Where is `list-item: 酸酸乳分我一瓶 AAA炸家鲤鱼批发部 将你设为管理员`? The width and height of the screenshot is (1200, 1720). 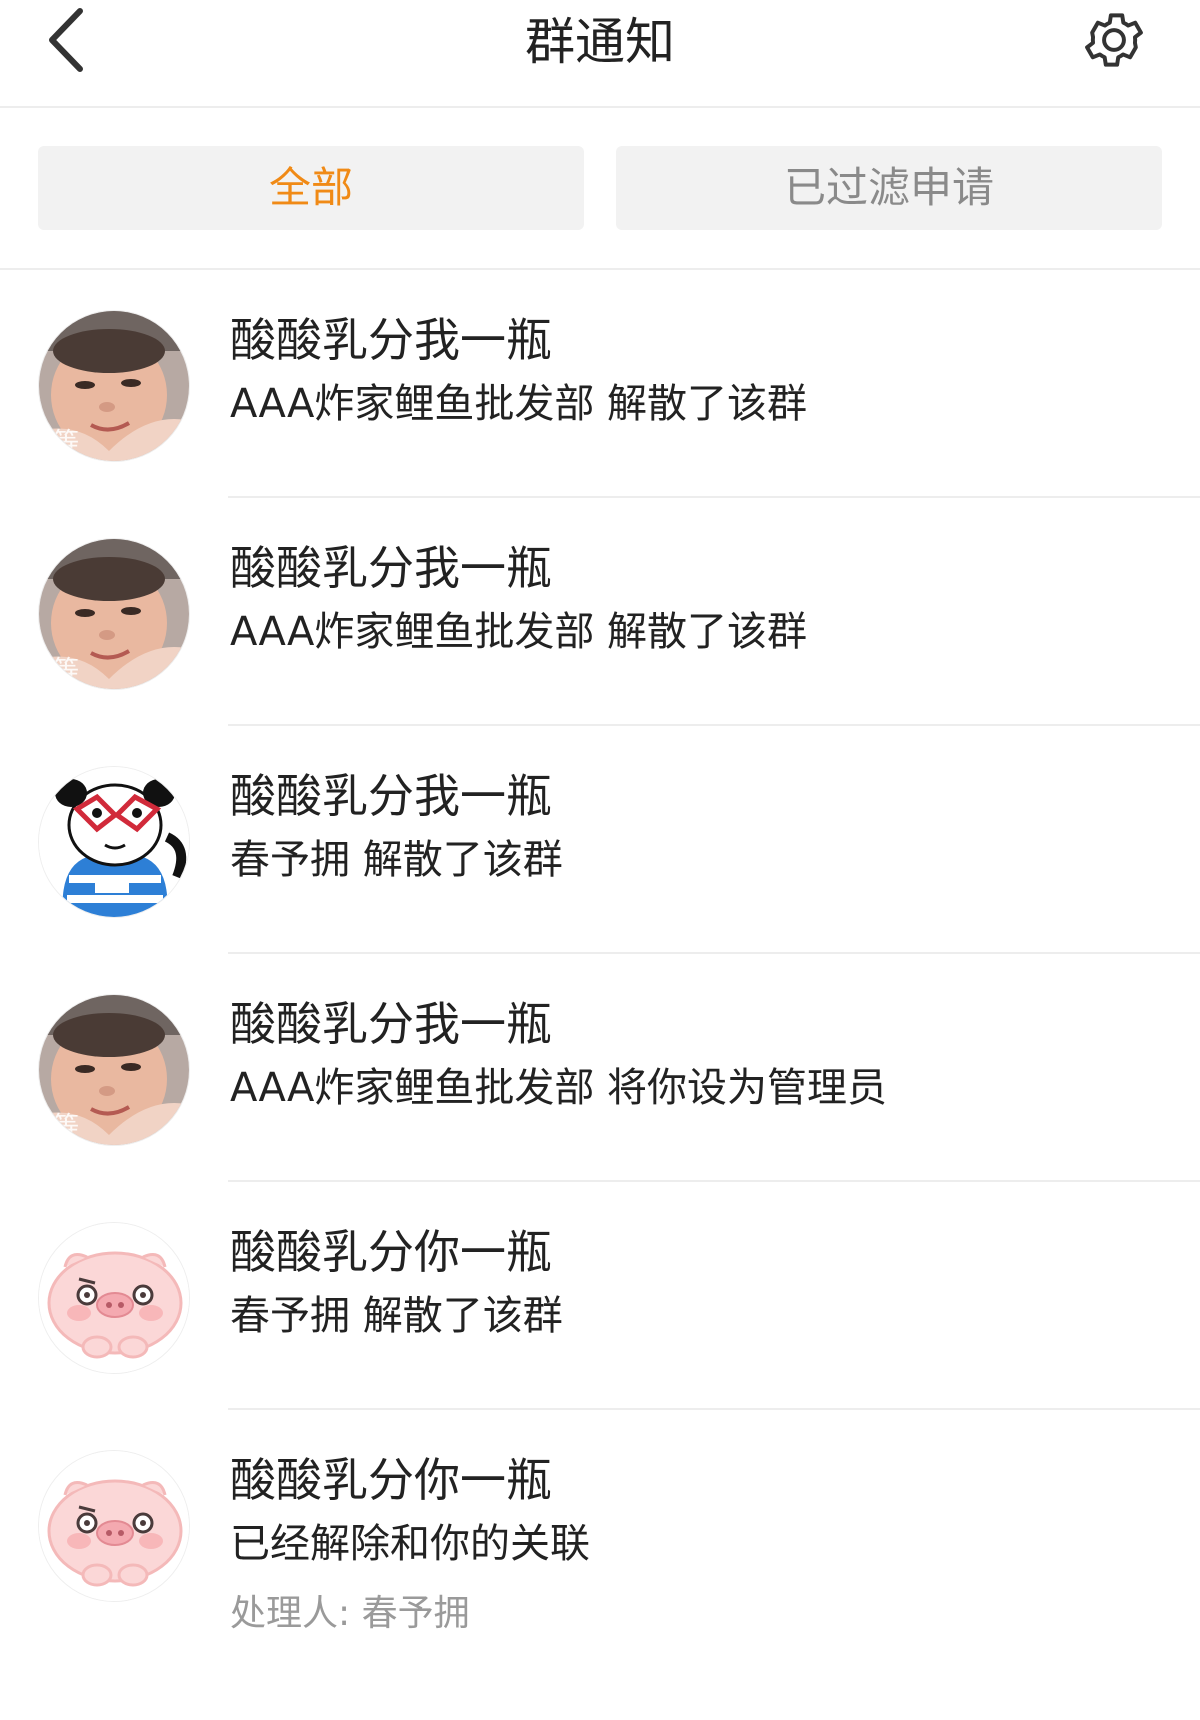 list-item: 酸酸乳分我一瓶 AAA炸家鲤鱼批发部 将你设为管理员 is located at coordinates (600, 1068).